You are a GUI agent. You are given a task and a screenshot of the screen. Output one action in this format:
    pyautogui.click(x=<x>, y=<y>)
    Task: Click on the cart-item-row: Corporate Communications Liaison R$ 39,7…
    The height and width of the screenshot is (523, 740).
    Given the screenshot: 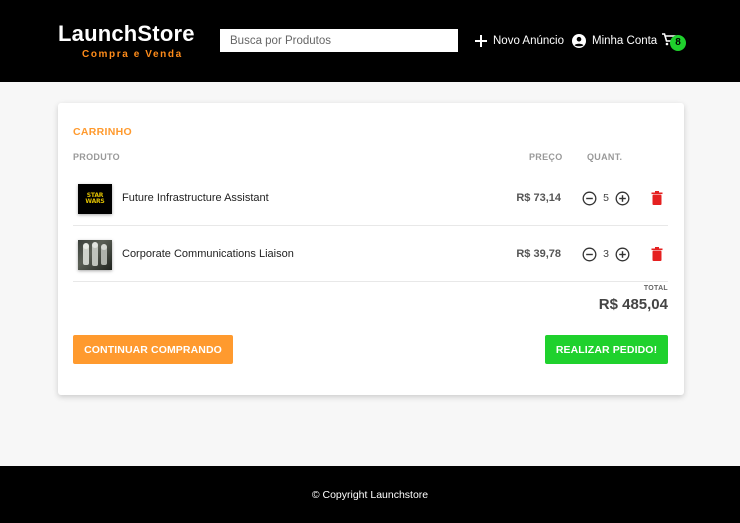 What is the action you would take?
    pyautogui.click(x=370, y=254)
    